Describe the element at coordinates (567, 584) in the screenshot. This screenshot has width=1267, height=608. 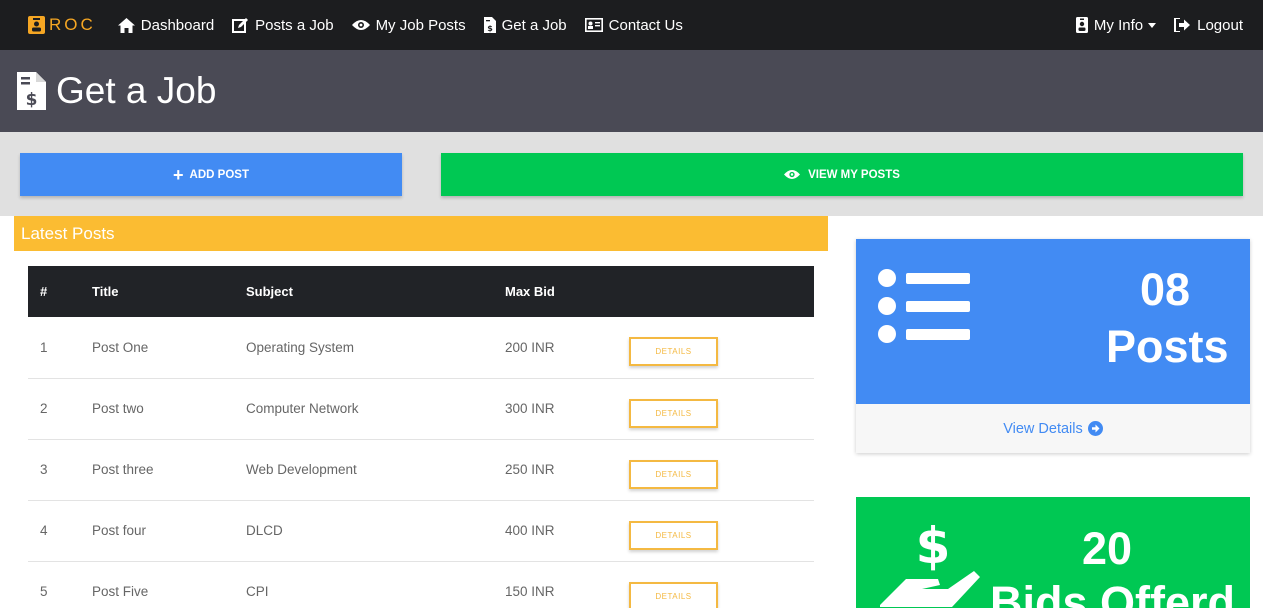
I see `row-max-bid: 150 INR` at that location.